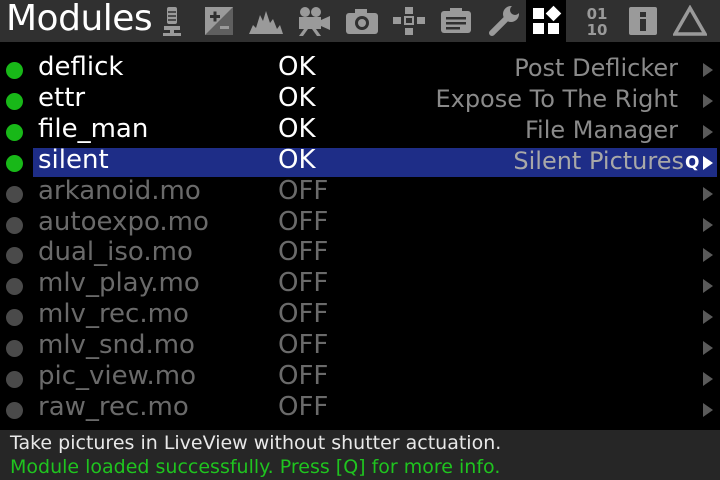 Image resolution: width=720 pixels, height=480 pixels. I want to click on module-row-file-man: file_man OK File Manager, so click(360, 130).